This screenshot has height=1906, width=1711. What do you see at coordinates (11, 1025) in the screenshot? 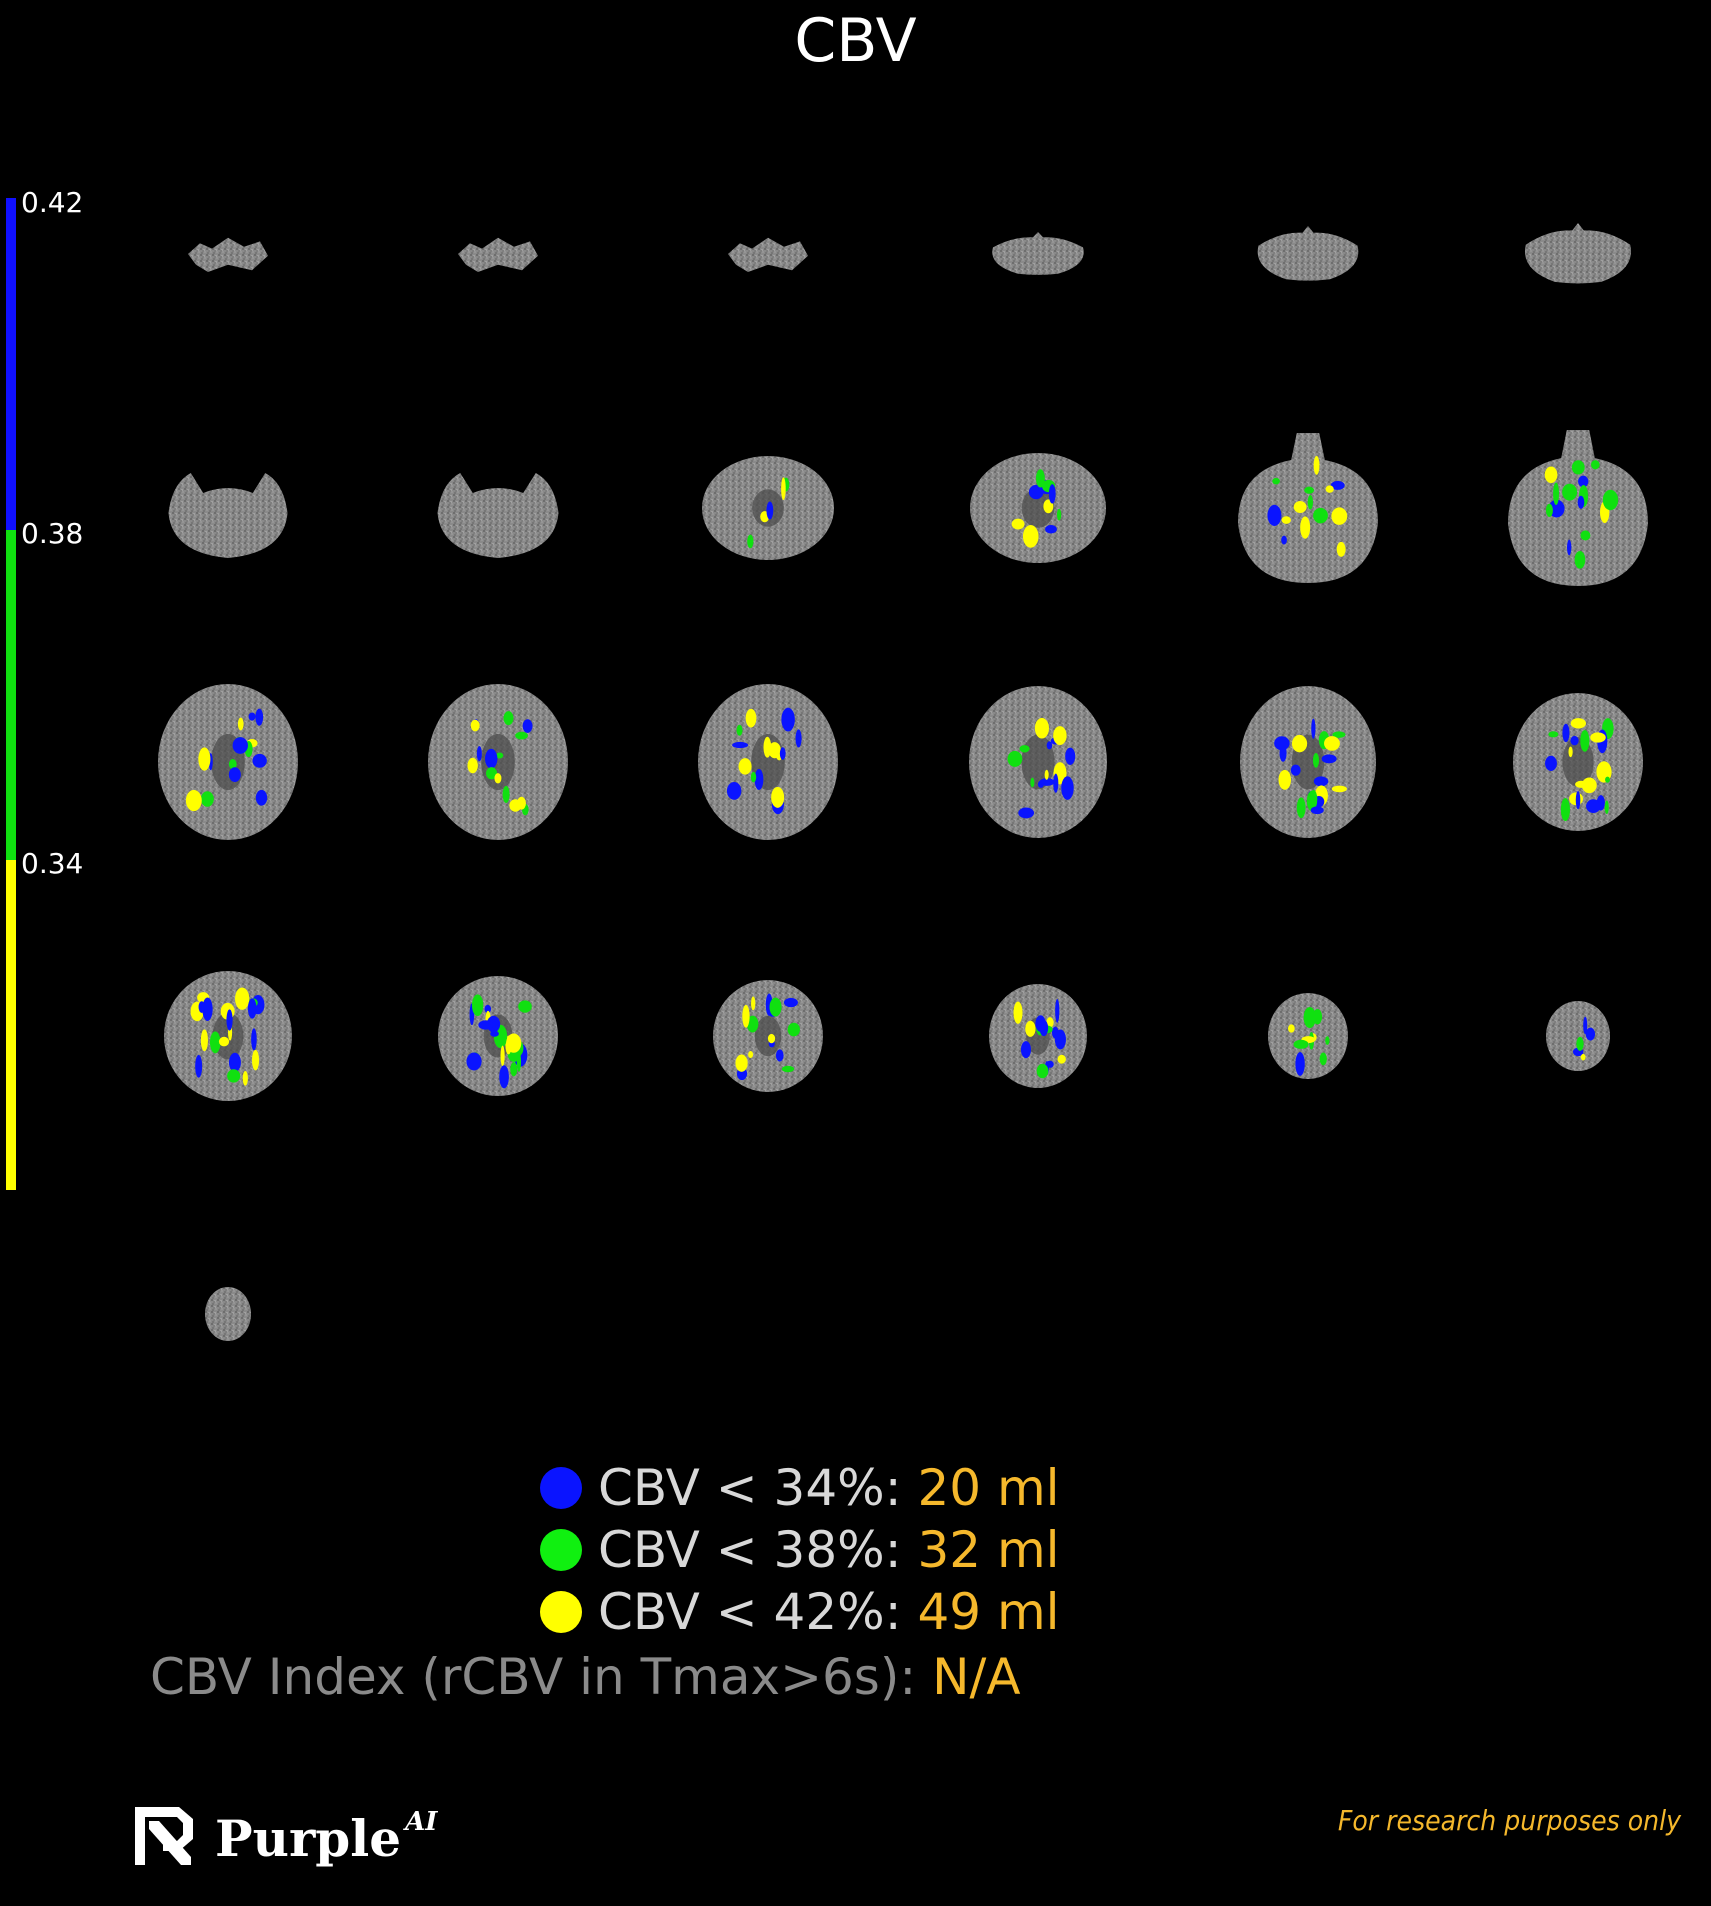
I see `colorbar-segment-bottom` at bounding box center [11, 1025].